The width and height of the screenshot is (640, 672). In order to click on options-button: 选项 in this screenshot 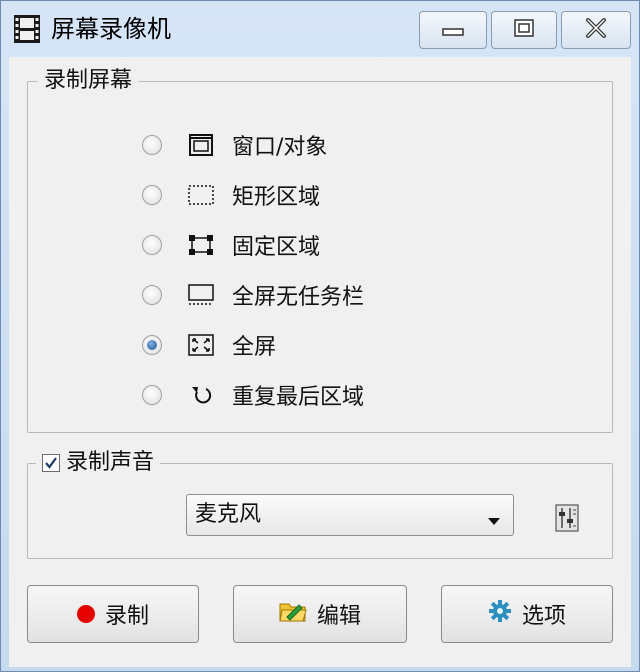, I will do `click(527, 614)`.